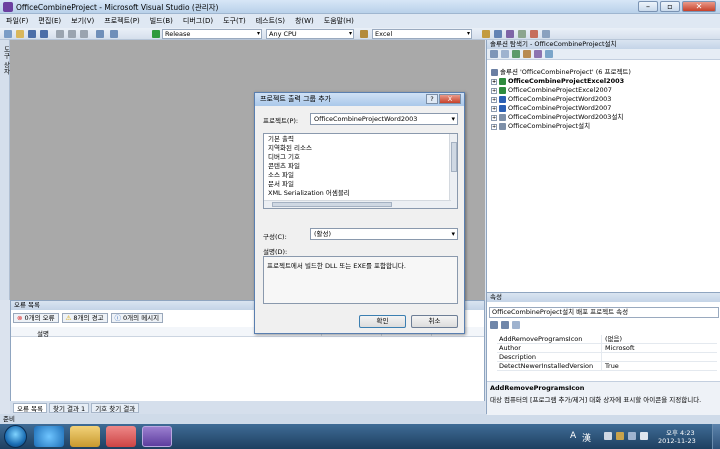  Describe the element at coordinates (281, 175) in the screenshot. I see `list-item: 소스 파일` at that location.